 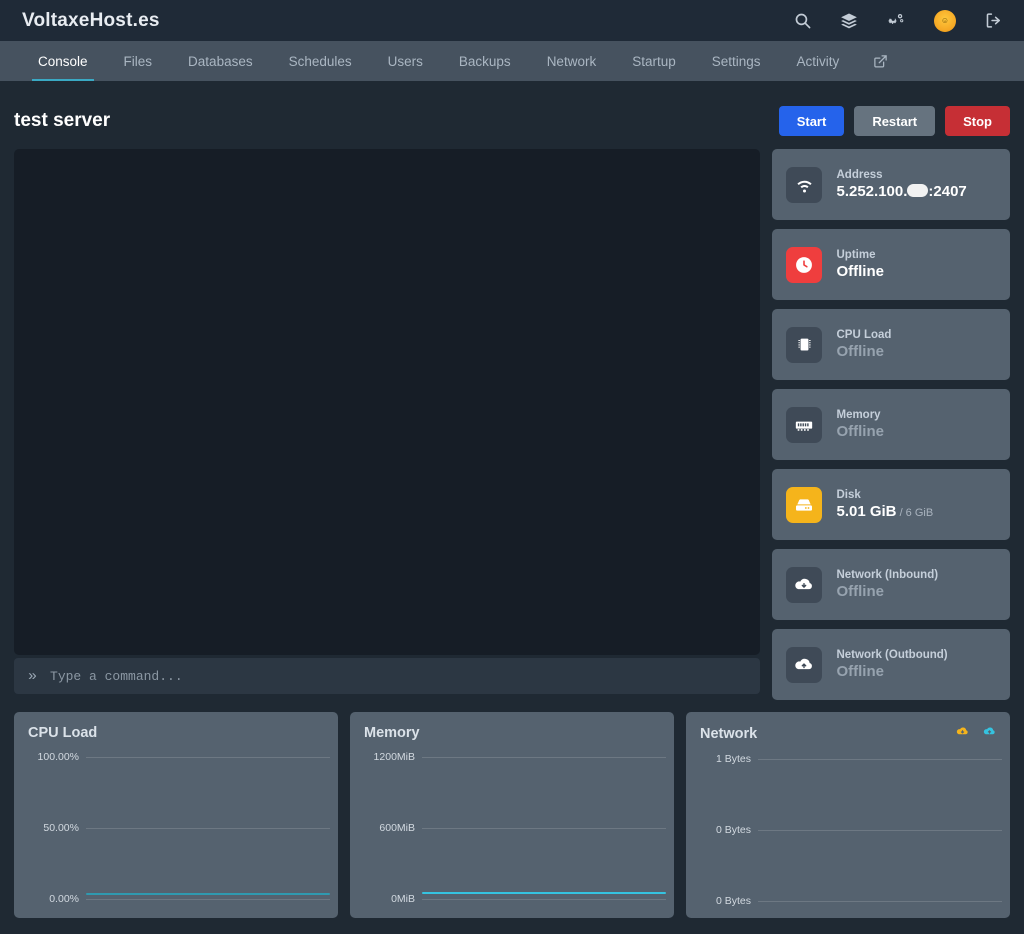 I want to click on logout-icon, so click(x=993, y=20).